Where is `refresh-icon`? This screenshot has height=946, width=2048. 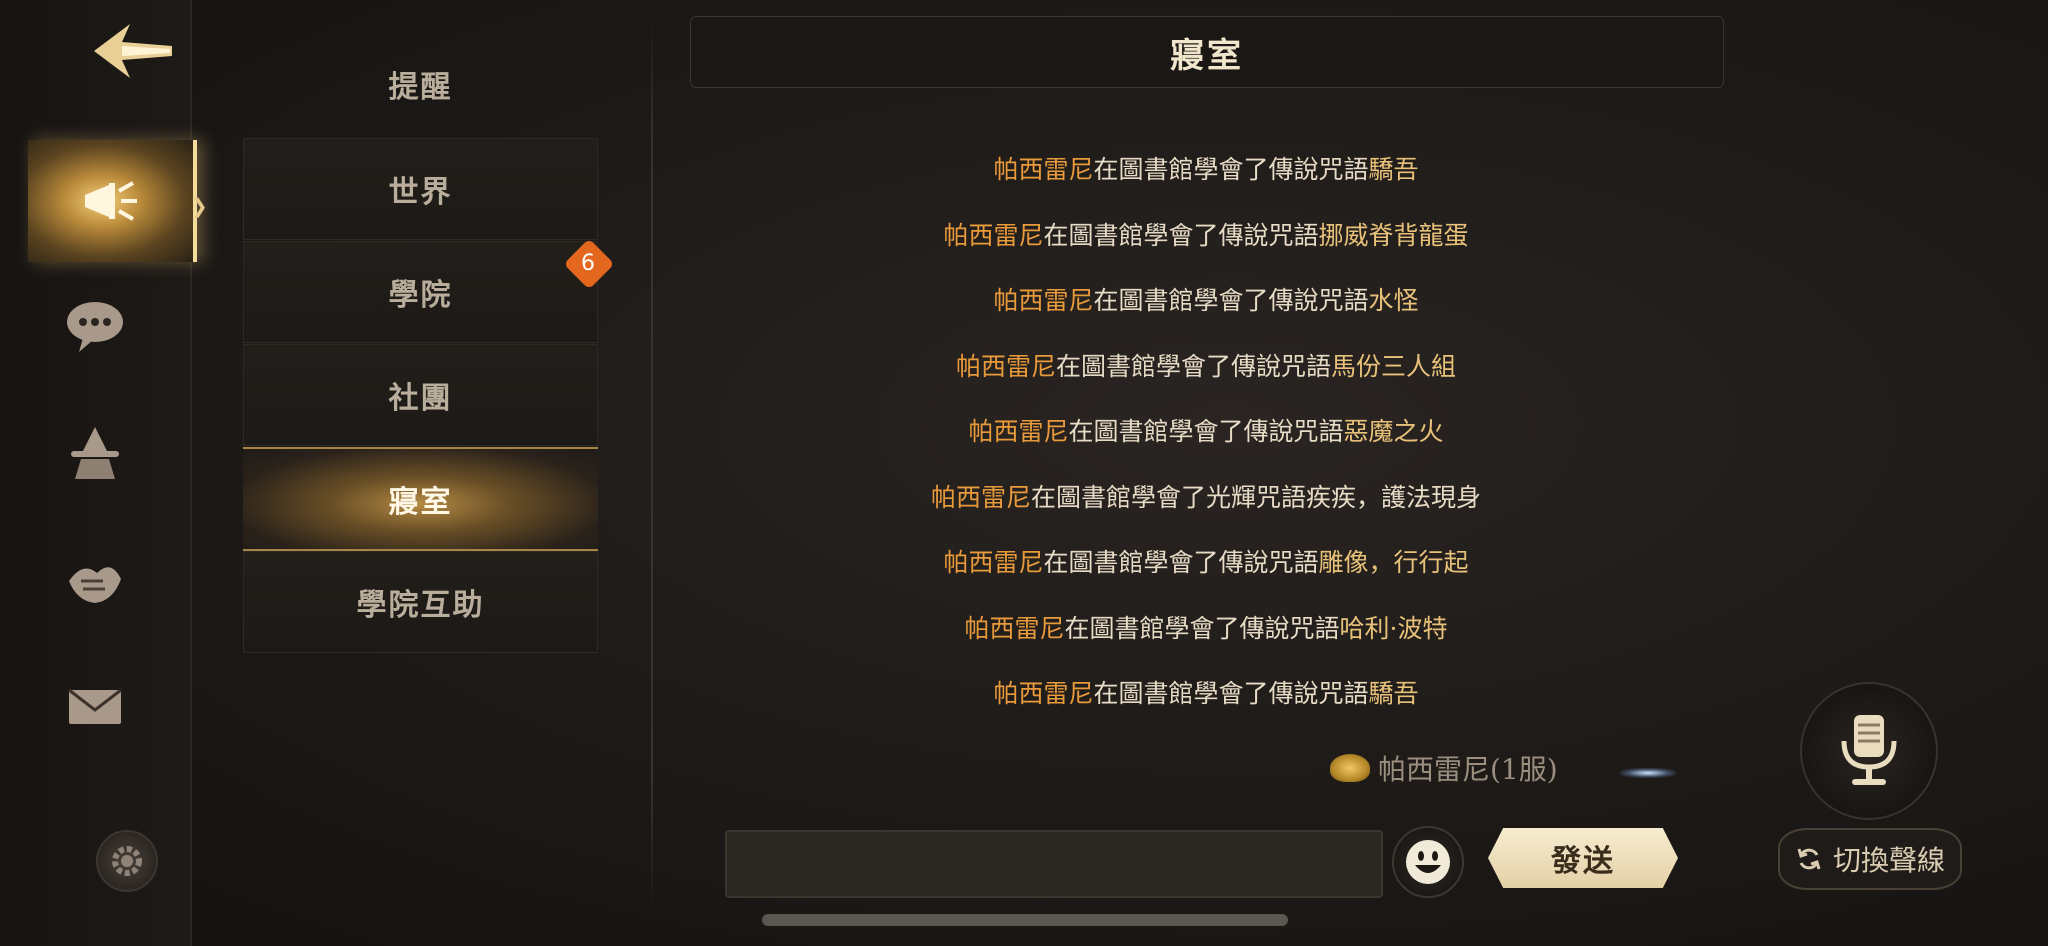
refresh-icon is located at coordinates (1809, 859).